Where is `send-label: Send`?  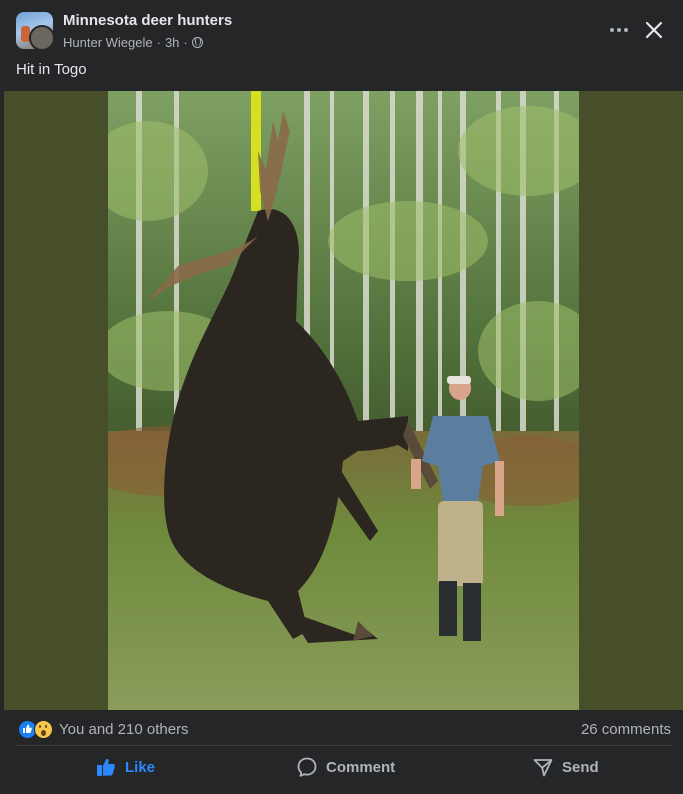 send-label: Send is located at coordinates (580, 767).